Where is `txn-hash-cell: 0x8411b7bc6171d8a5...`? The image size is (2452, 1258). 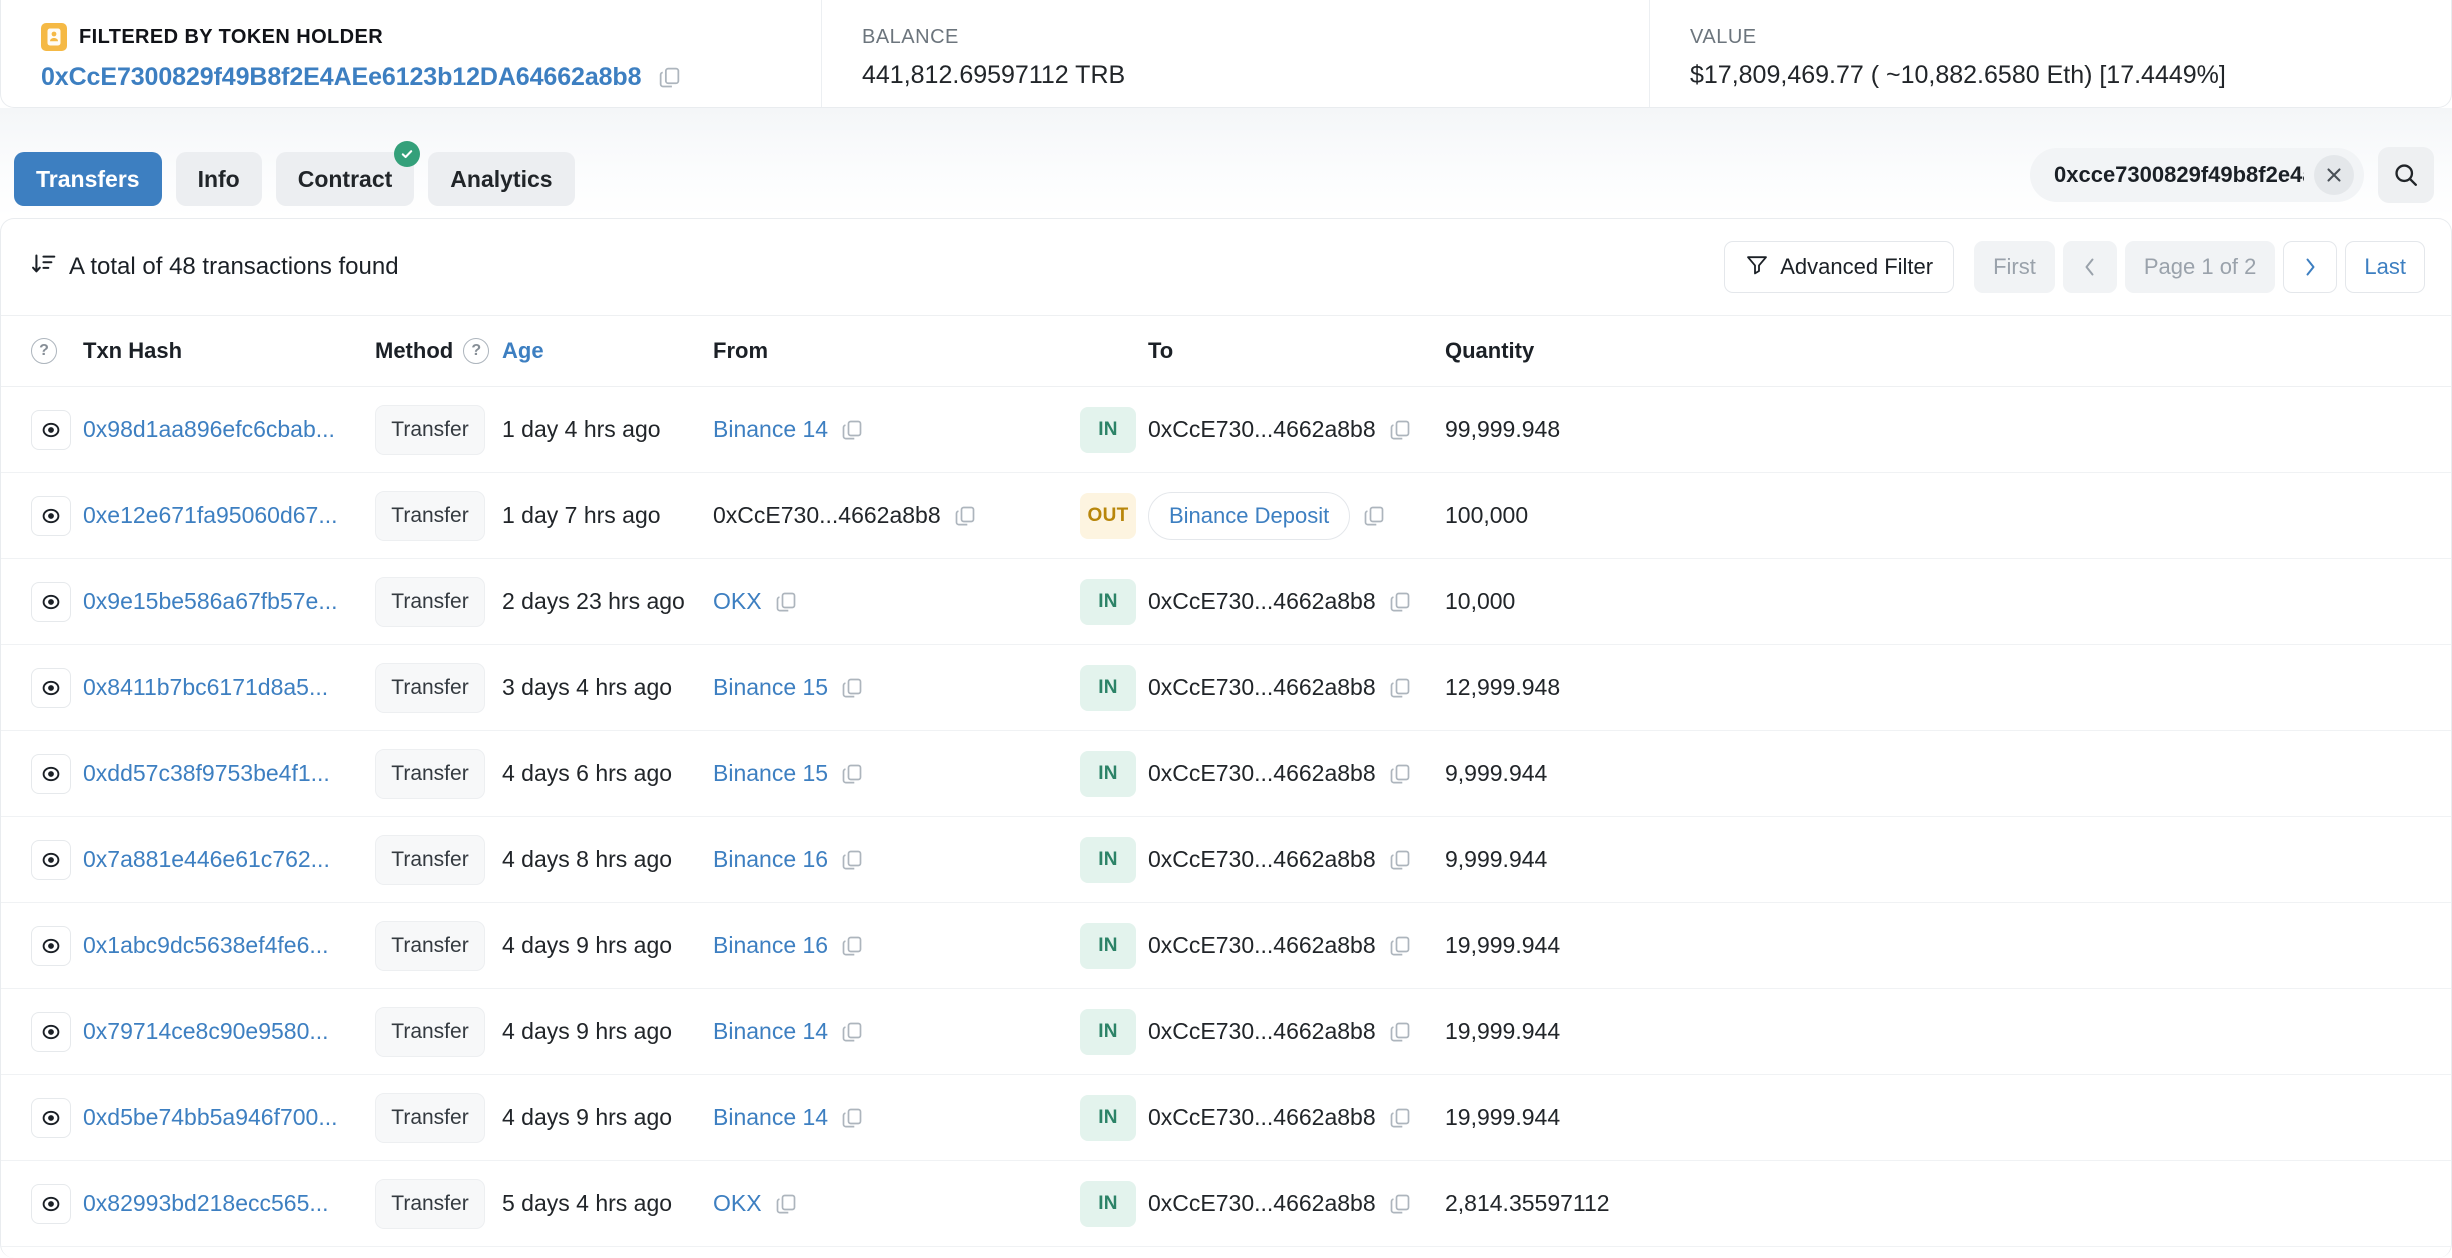
txn-hash-cell: 0x8411b7bc6171d8a5... is located at coordinates (229, 687).